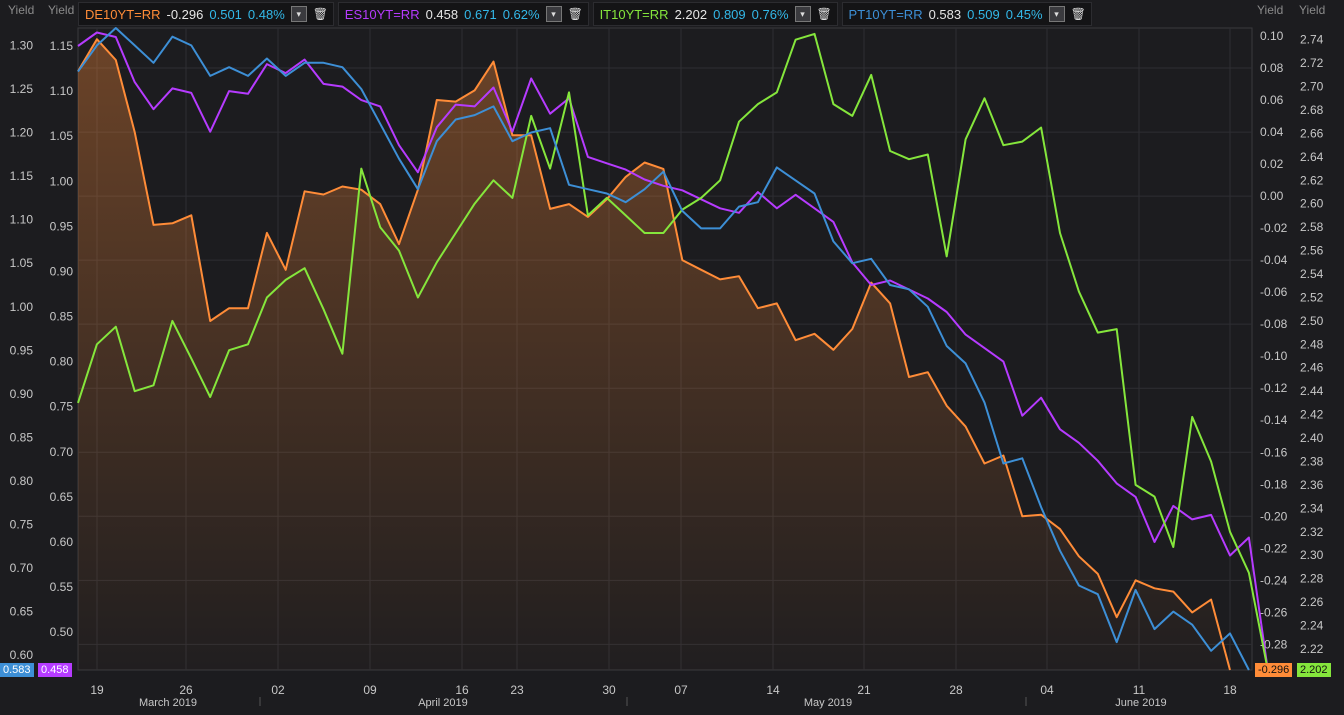 The image size is (1344, 715). Describe the element at coordinates (22, 525) in the screenshot. I see `y-tick-label-pt: 0.75` at that location.